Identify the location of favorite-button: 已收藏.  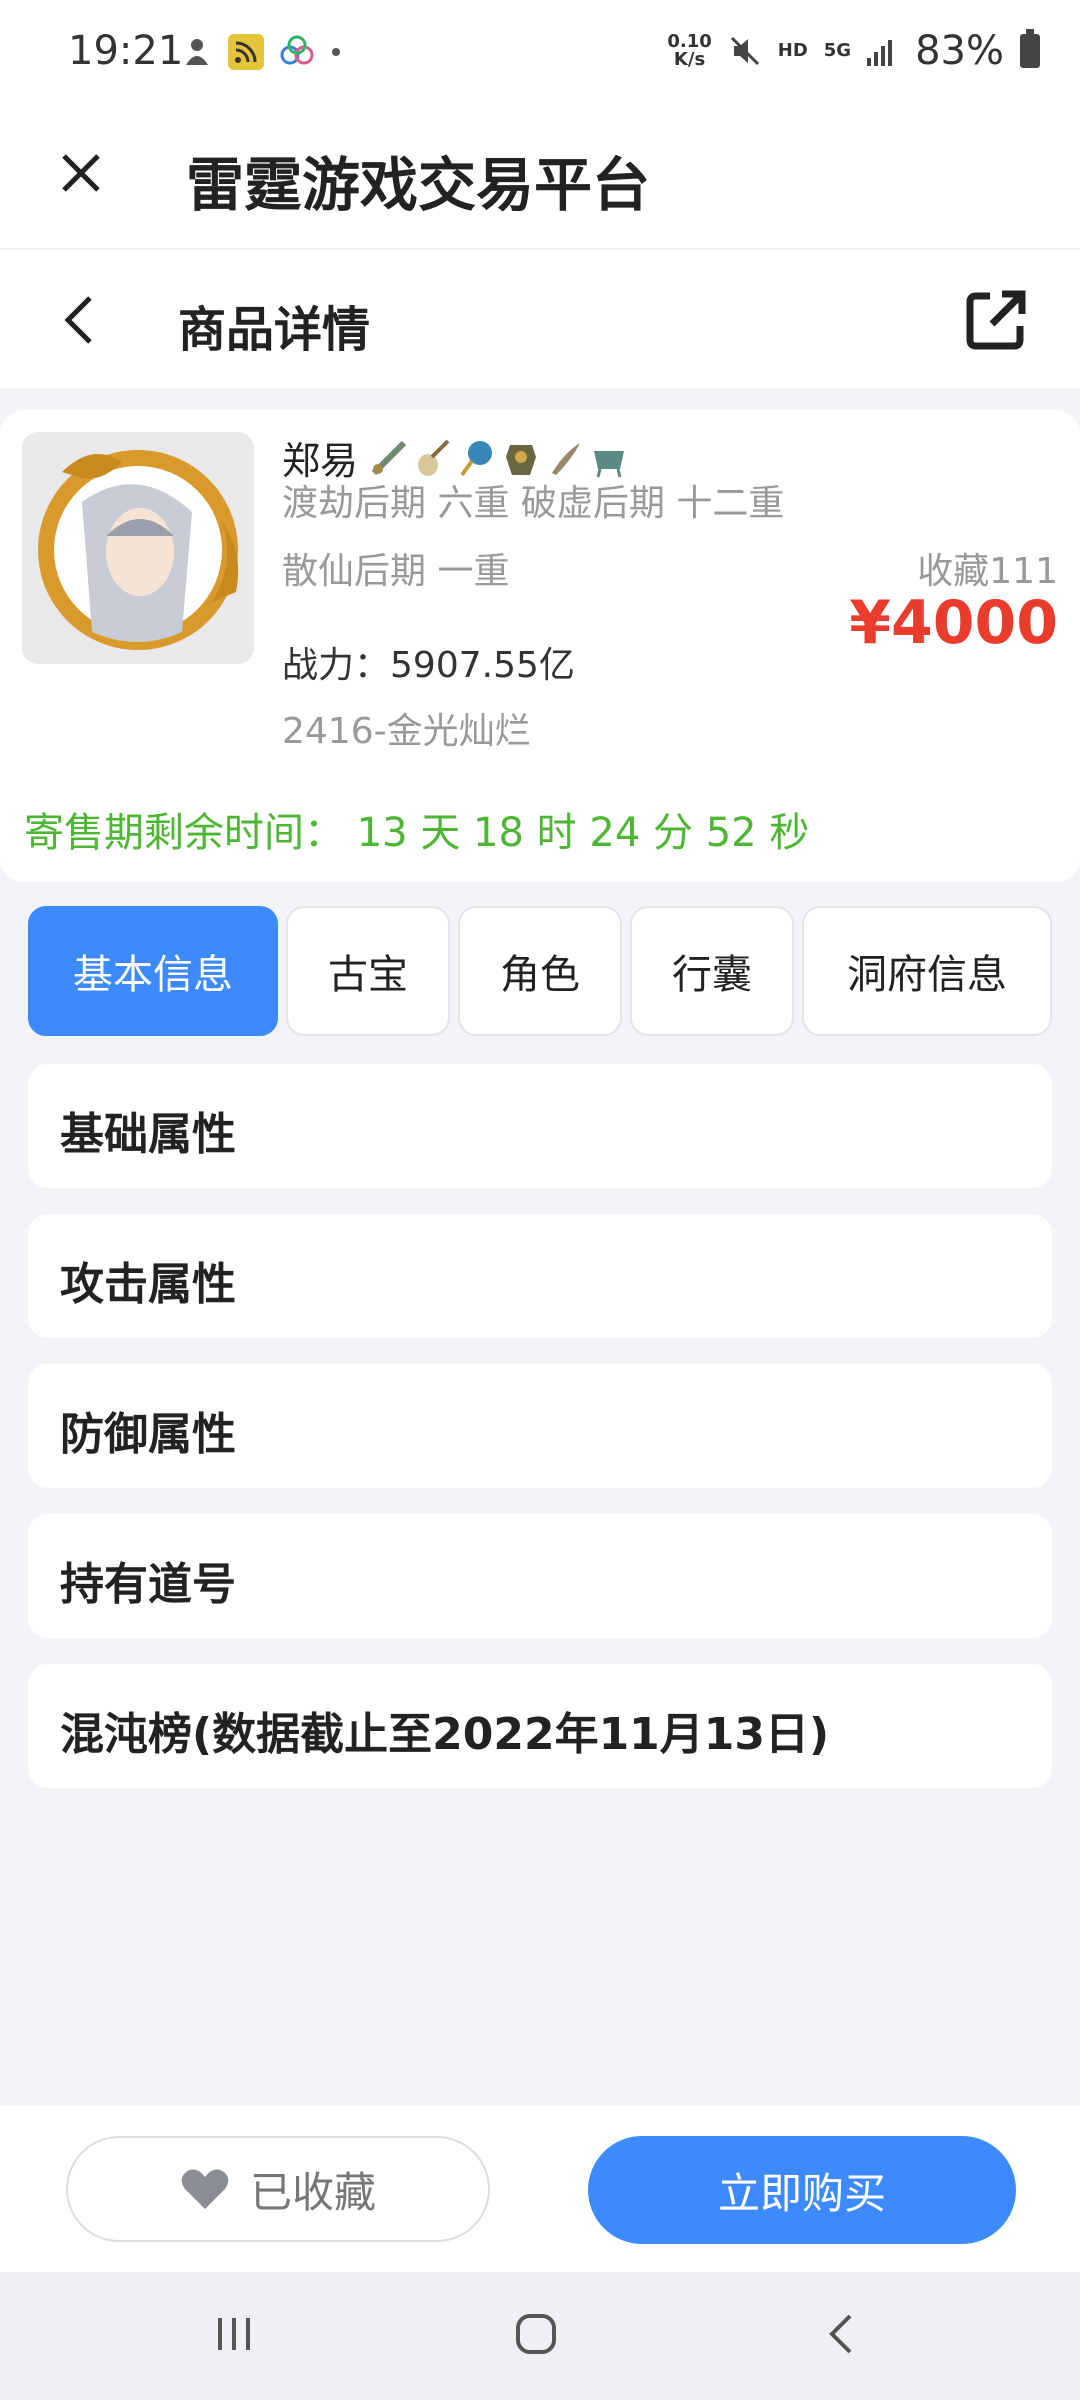
(278, 2189).